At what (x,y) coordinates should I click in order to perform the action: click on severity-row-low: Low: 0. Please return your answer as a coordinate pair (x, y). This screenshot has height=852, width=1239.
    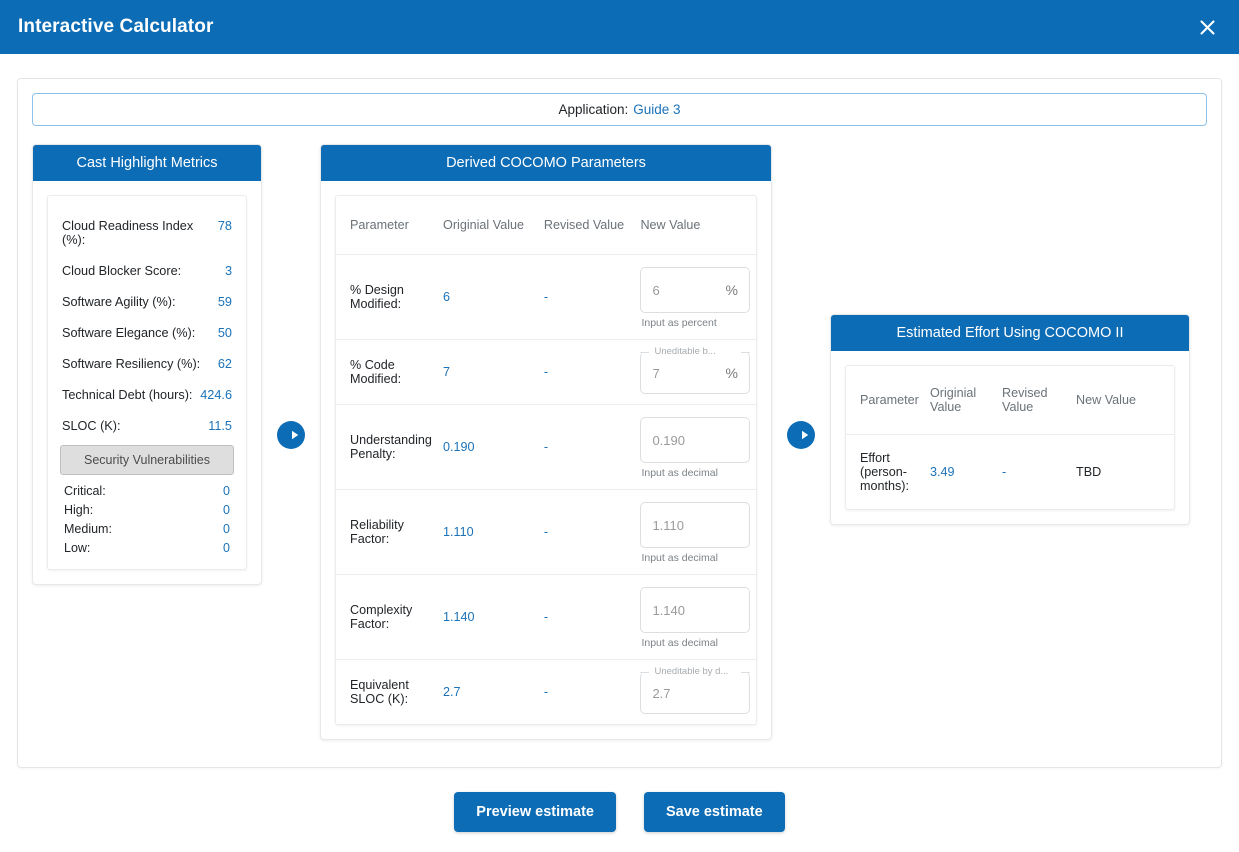
    Looking at the image, I should click on (147, 547).